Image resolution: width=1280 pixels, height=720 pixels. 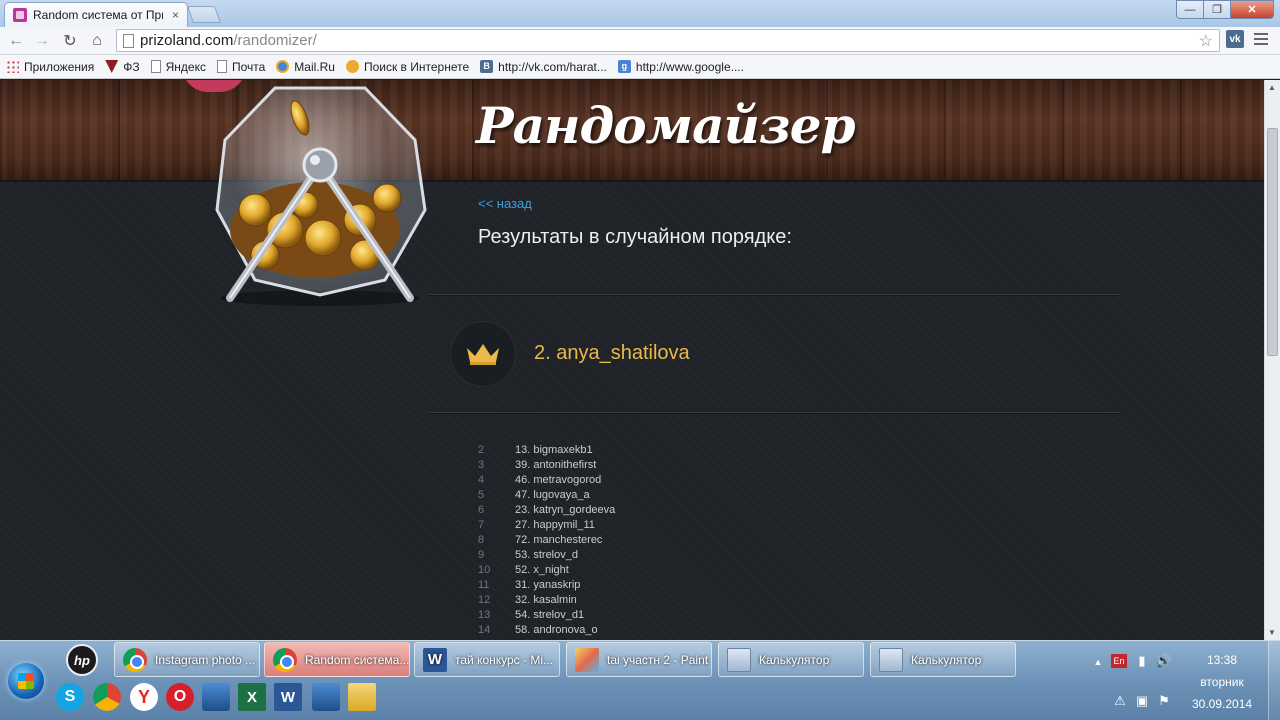 I want to click on remote-desktop-icon, so click(x=326, y=697).